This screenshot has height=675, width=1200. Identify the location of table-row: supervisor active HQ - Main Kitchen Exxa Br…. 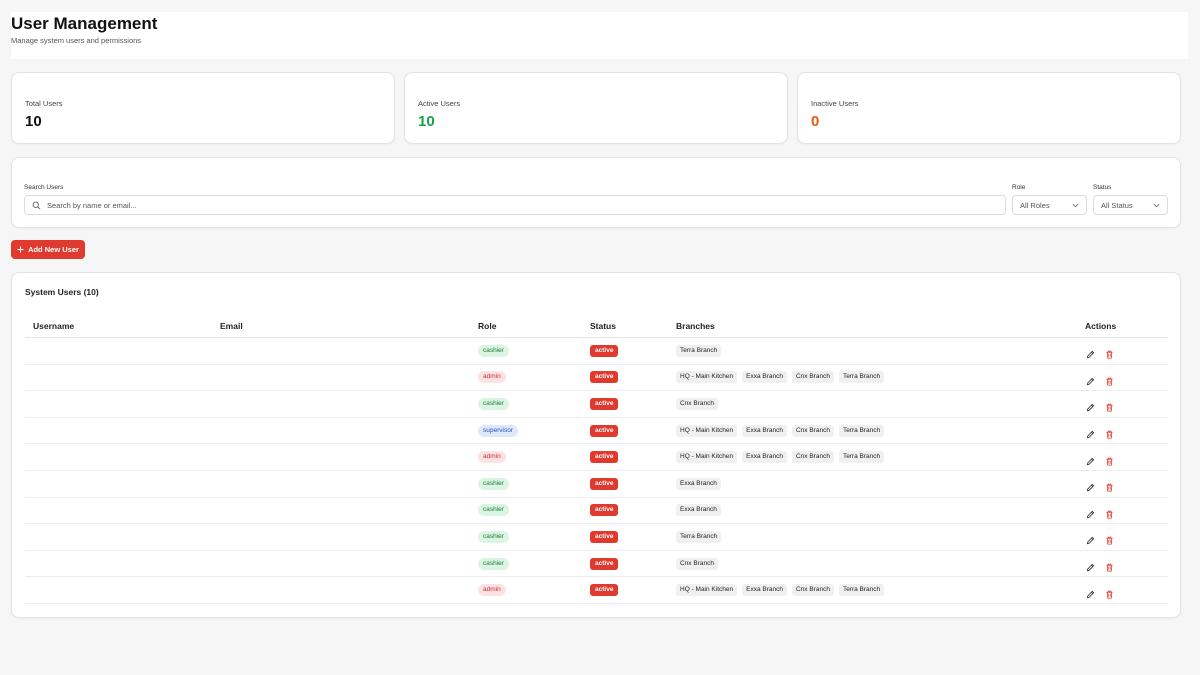
(596, 431).